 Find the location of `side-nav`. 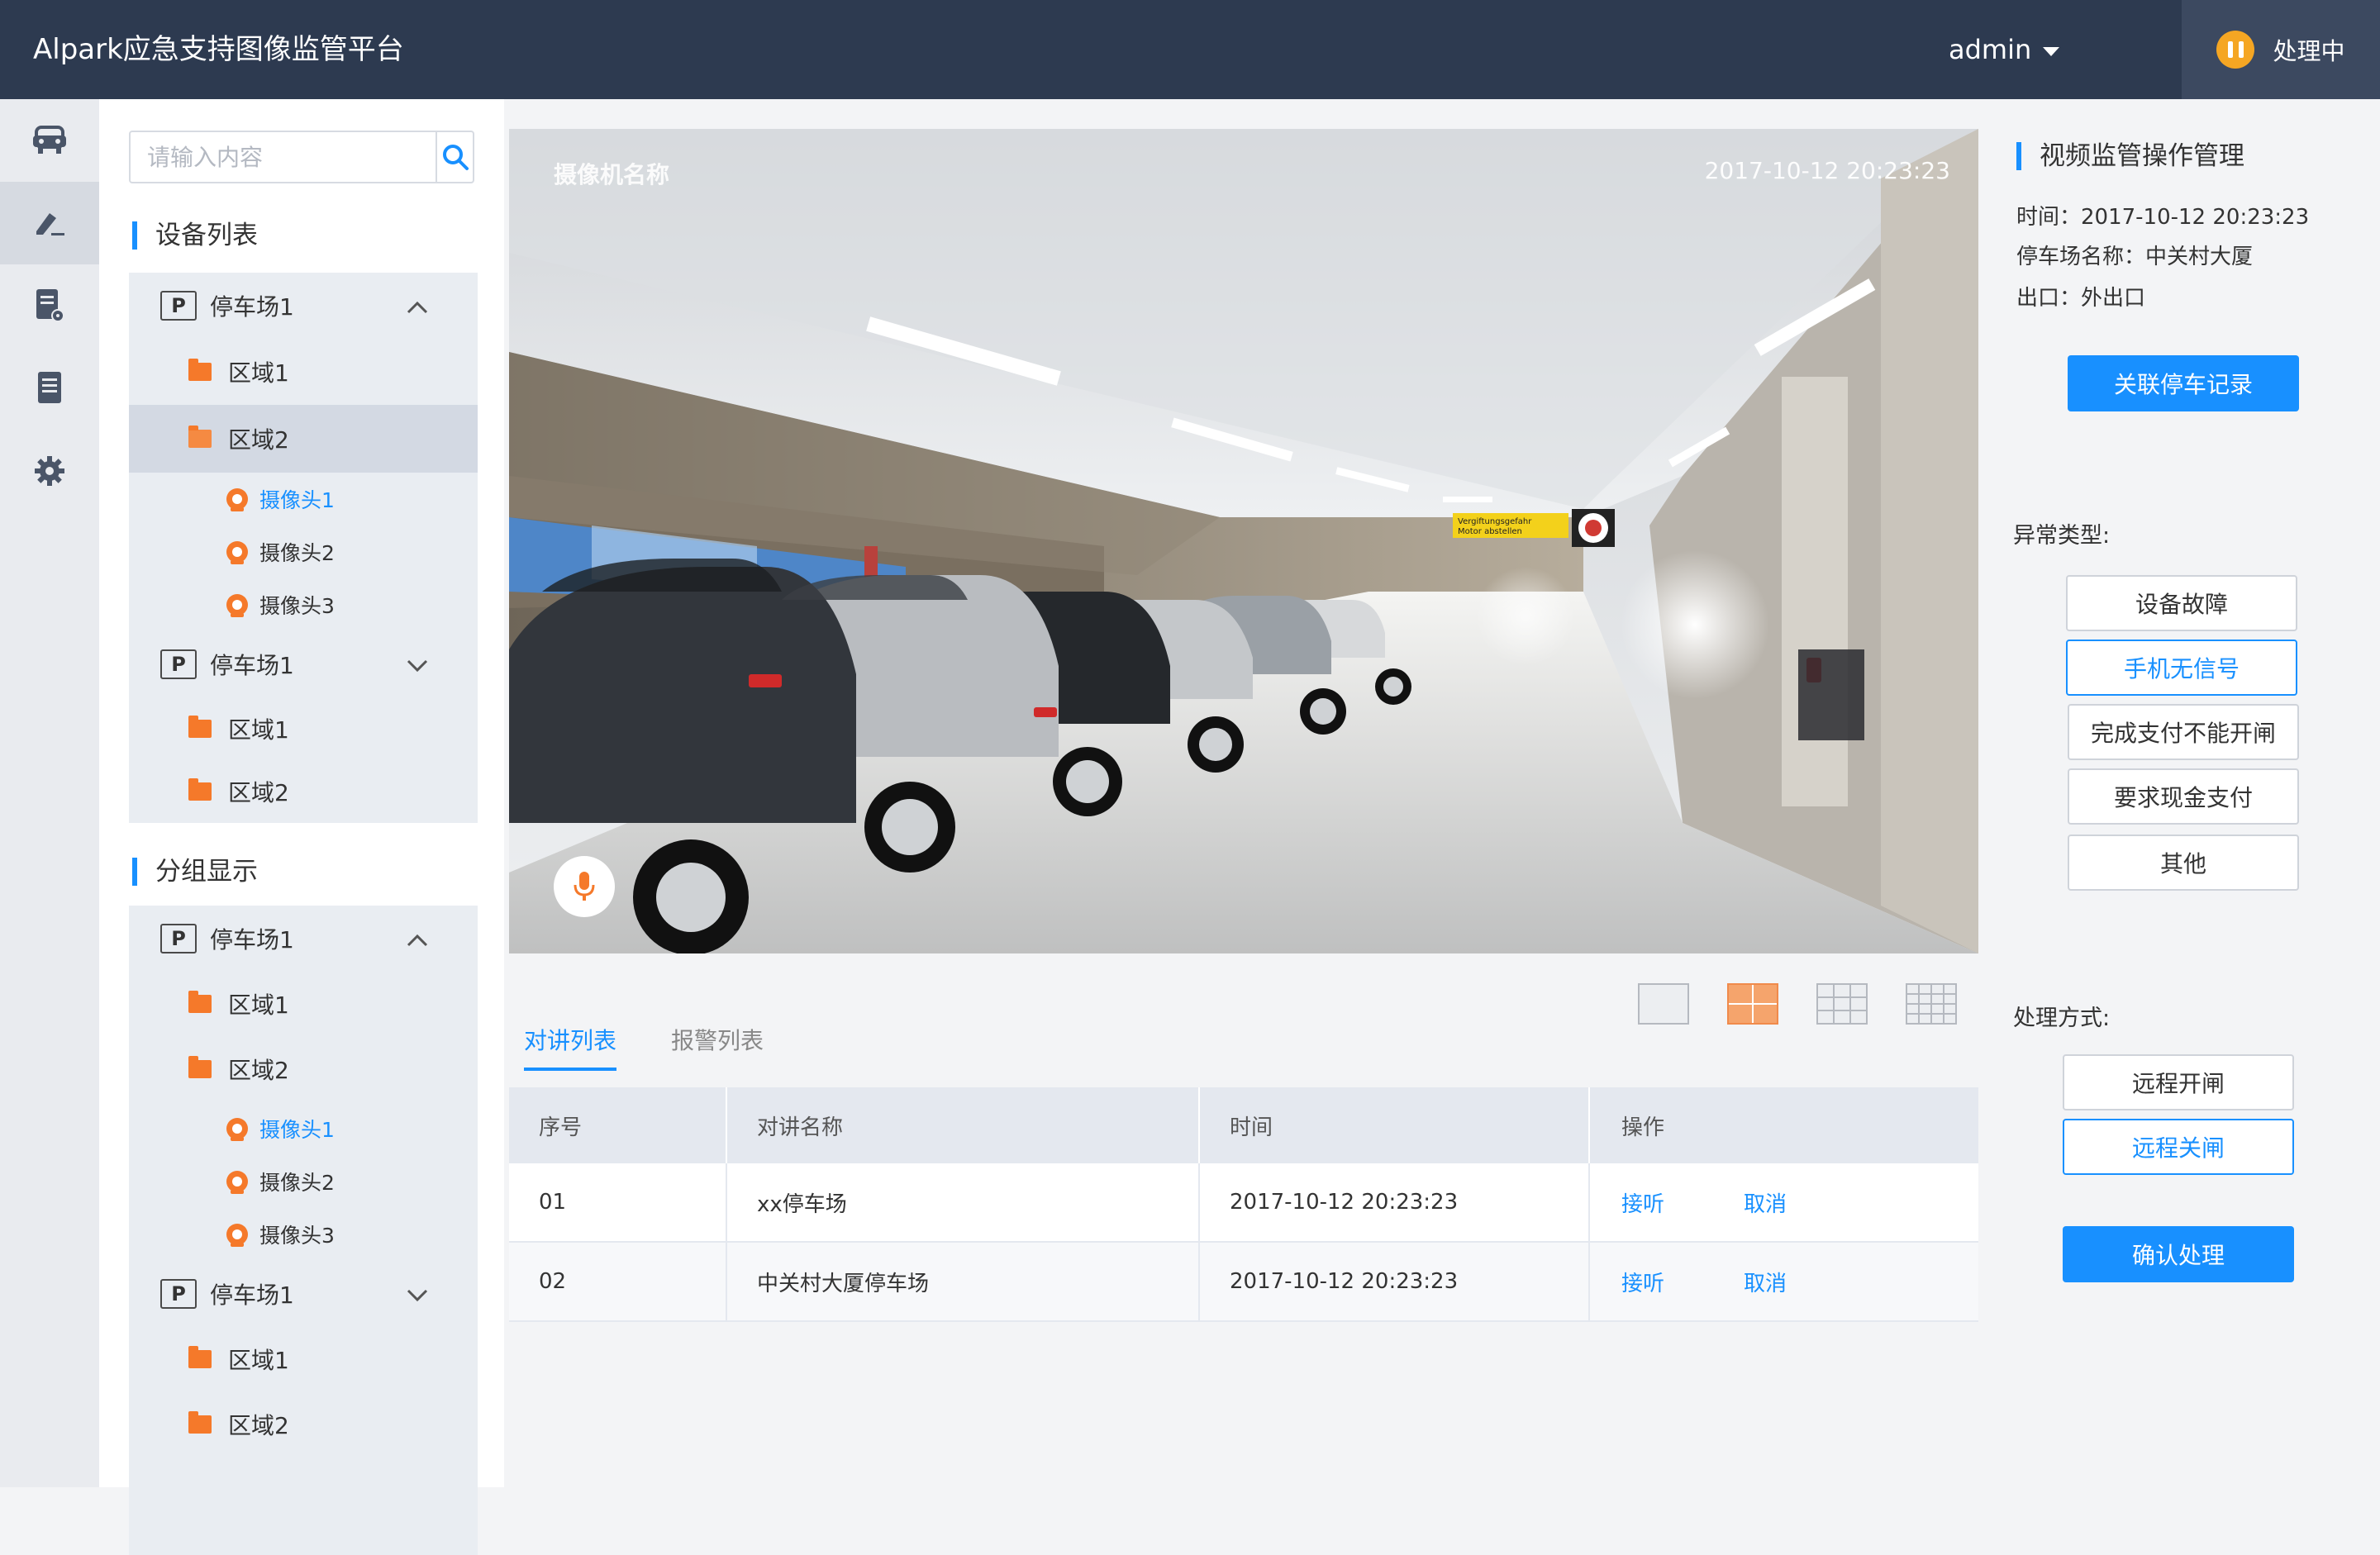

side-nav is located at coordinates (49, 793).